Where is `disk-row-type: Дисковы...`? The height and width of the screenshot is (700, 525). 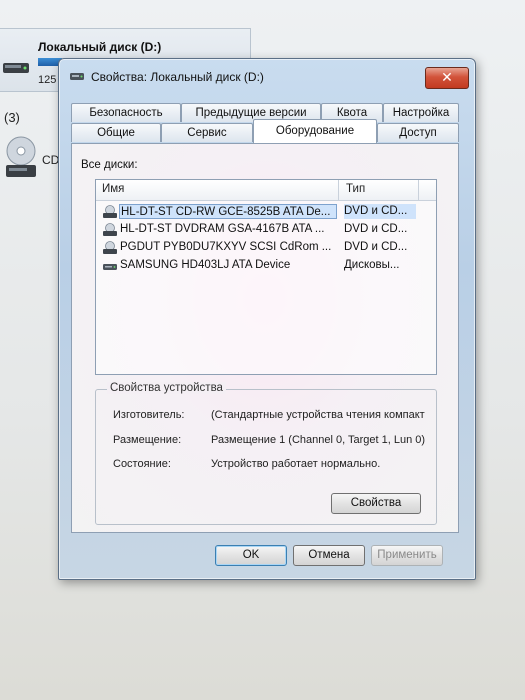 disk-row-type: Дисковы... is located at coordinates (372, 265).